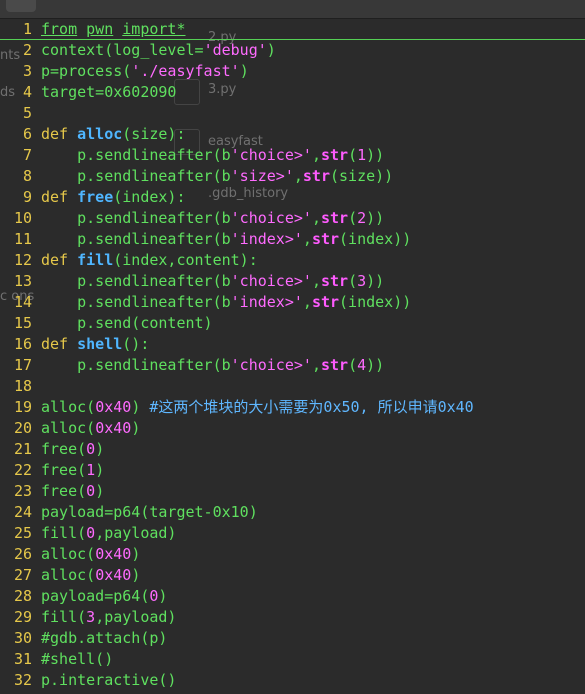 The height and width of the screenshot is (694, 585). What do you see at coordinates (292, 92) in the screenshot?
I see `code-line: 4 target=0x602090` at bounding box center [292, 92].